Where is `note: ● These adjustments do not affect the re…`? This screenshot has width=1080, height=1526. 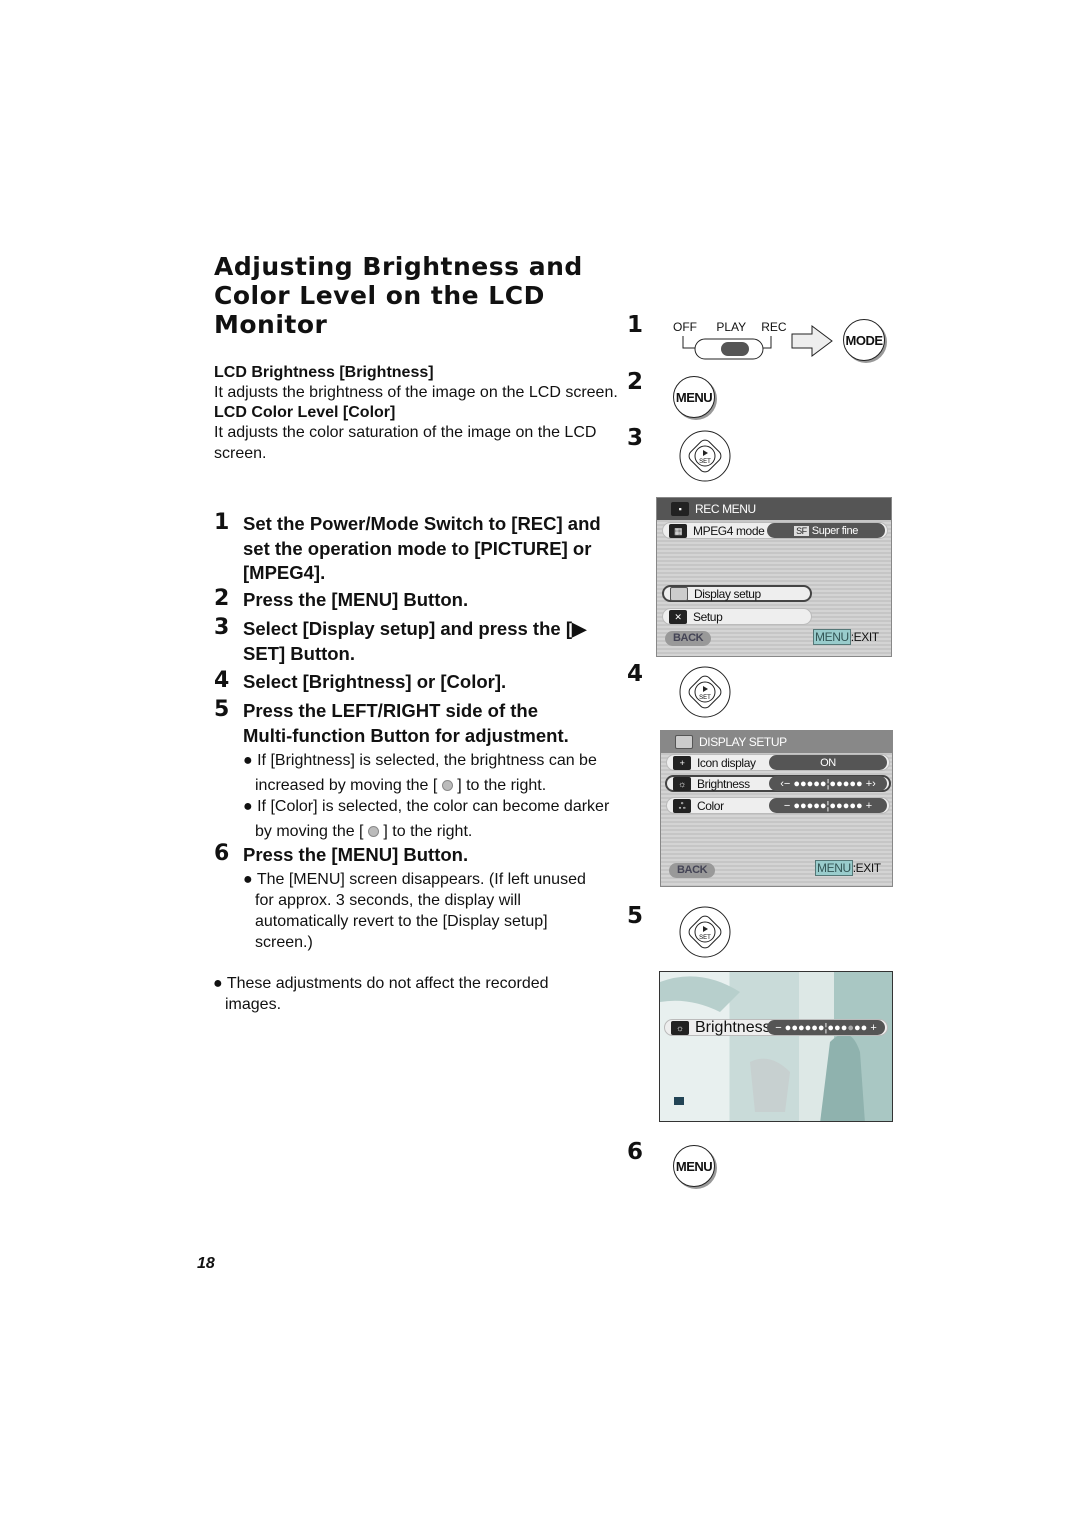
note: ● These adjustments do not affect the re… is located at coordinates (381, 994).